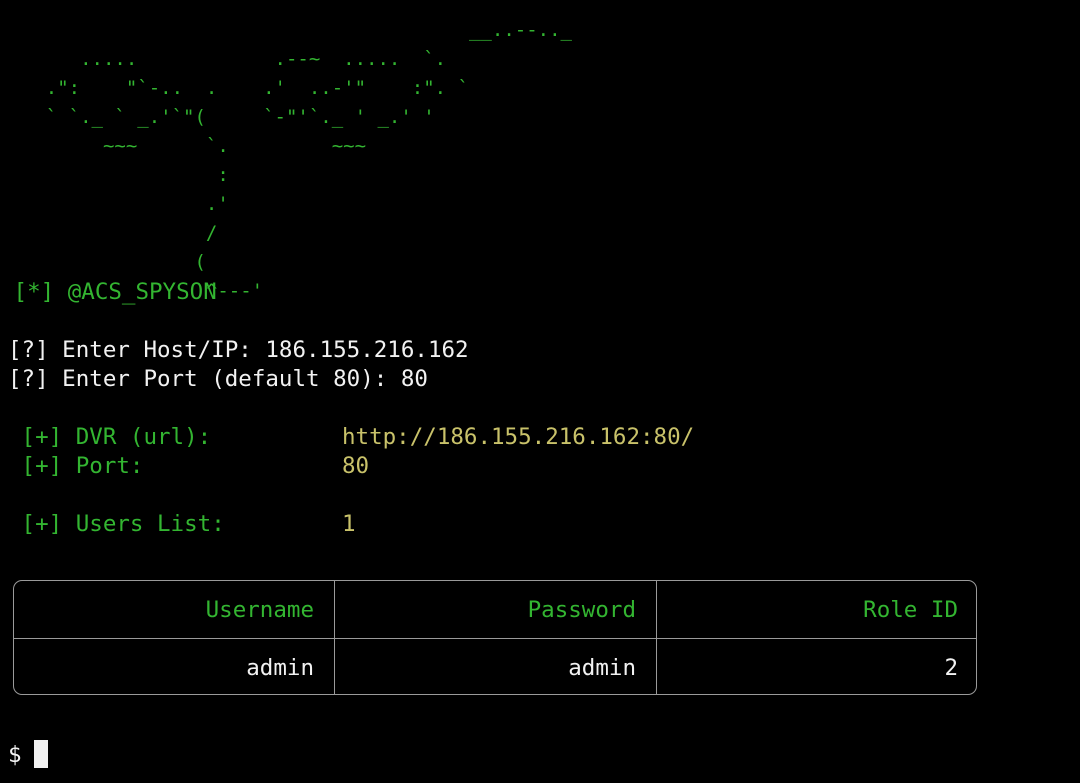 The height and width of the screenshot is (783, 1080). Describe the element at coordinates (15, 755) in the screenshot. I see `prompt-symbol: $` at that location.